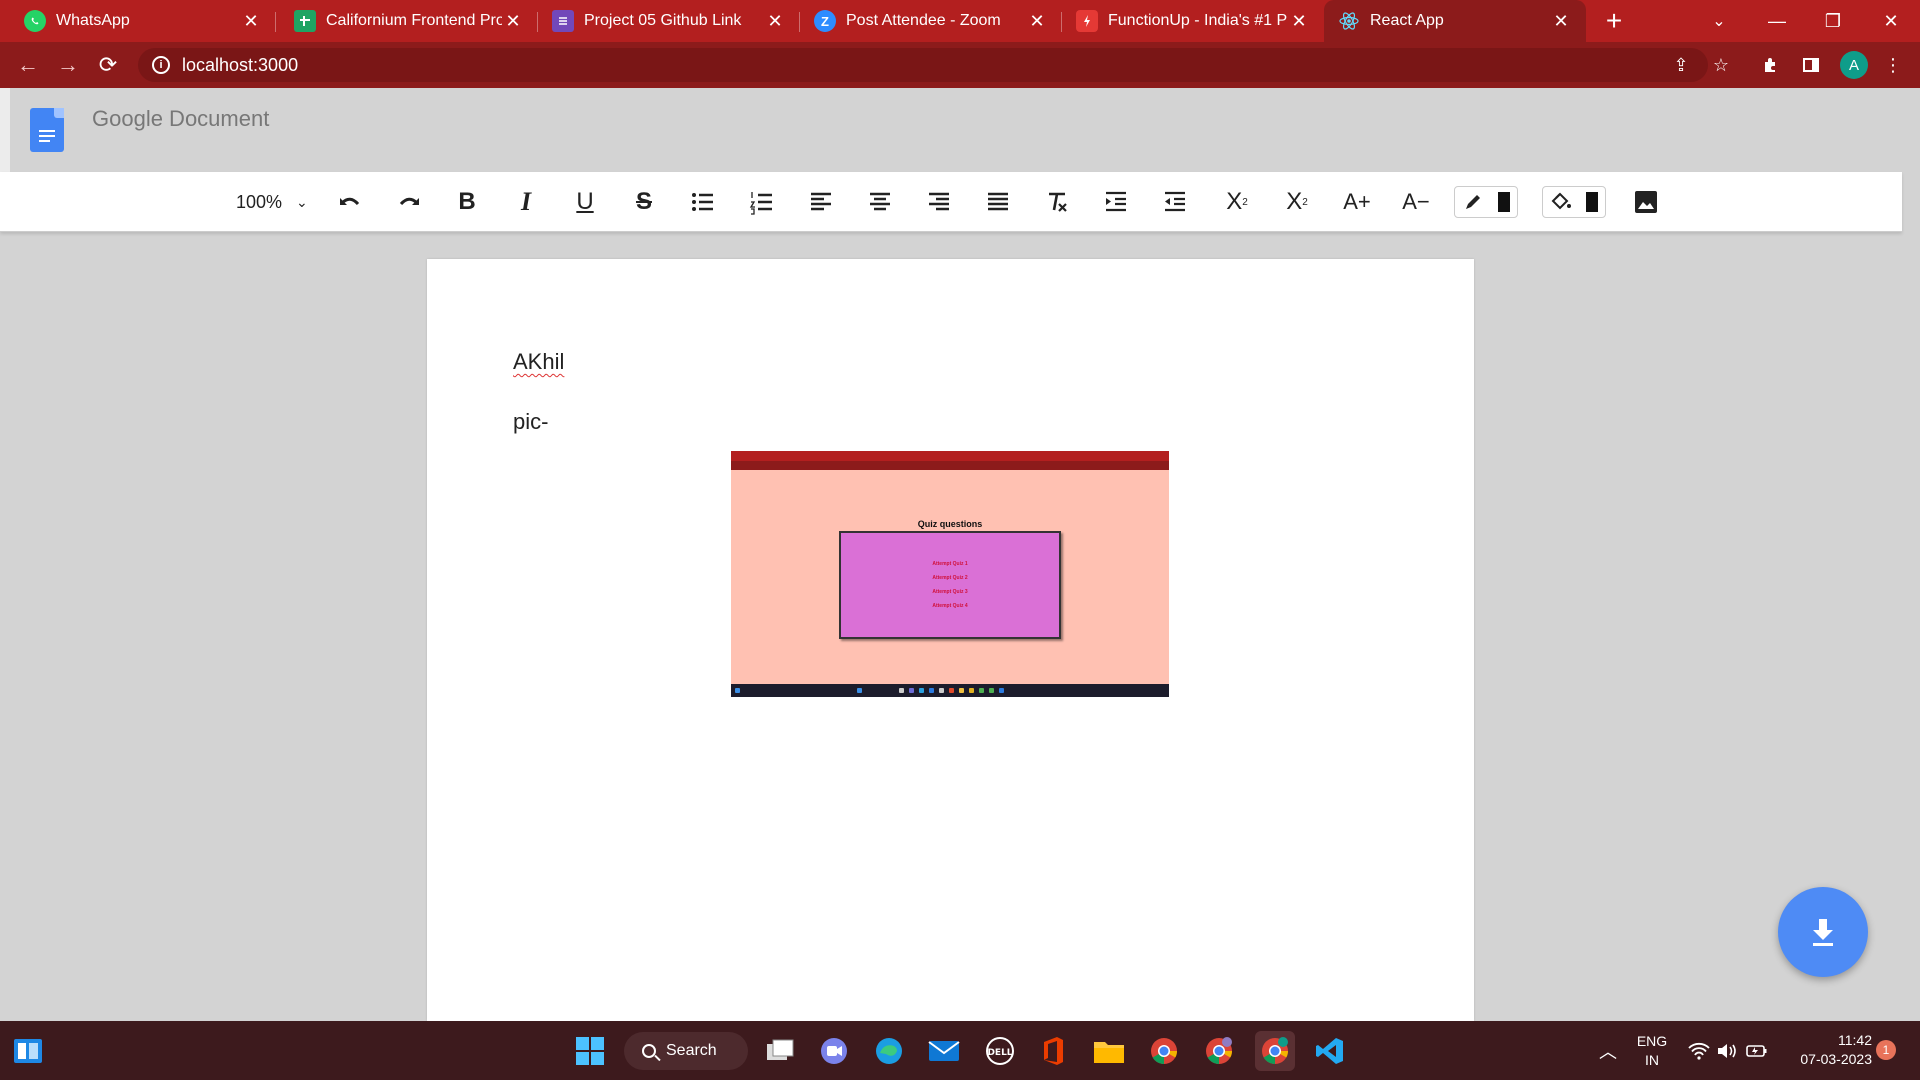  Describe the element at coordinates (1719, 21) in the screenshot. I see `tab-search-chevron-icon: ⌄` at that location.